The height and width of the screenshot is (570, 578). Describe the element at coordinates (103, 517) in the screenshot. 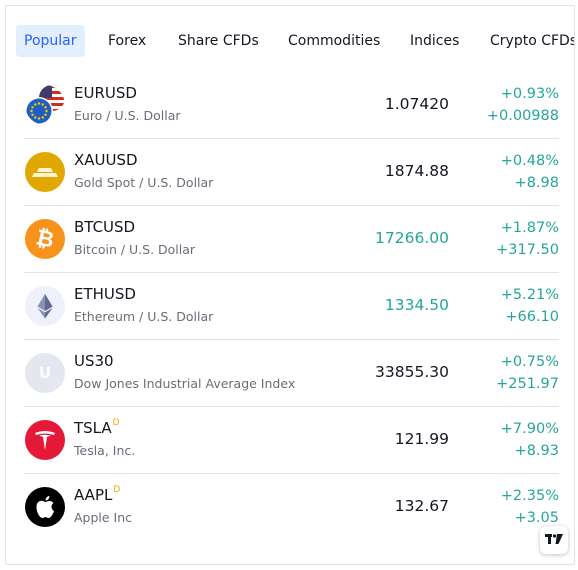

I see `symbol-description: Apple Inc` at that location.